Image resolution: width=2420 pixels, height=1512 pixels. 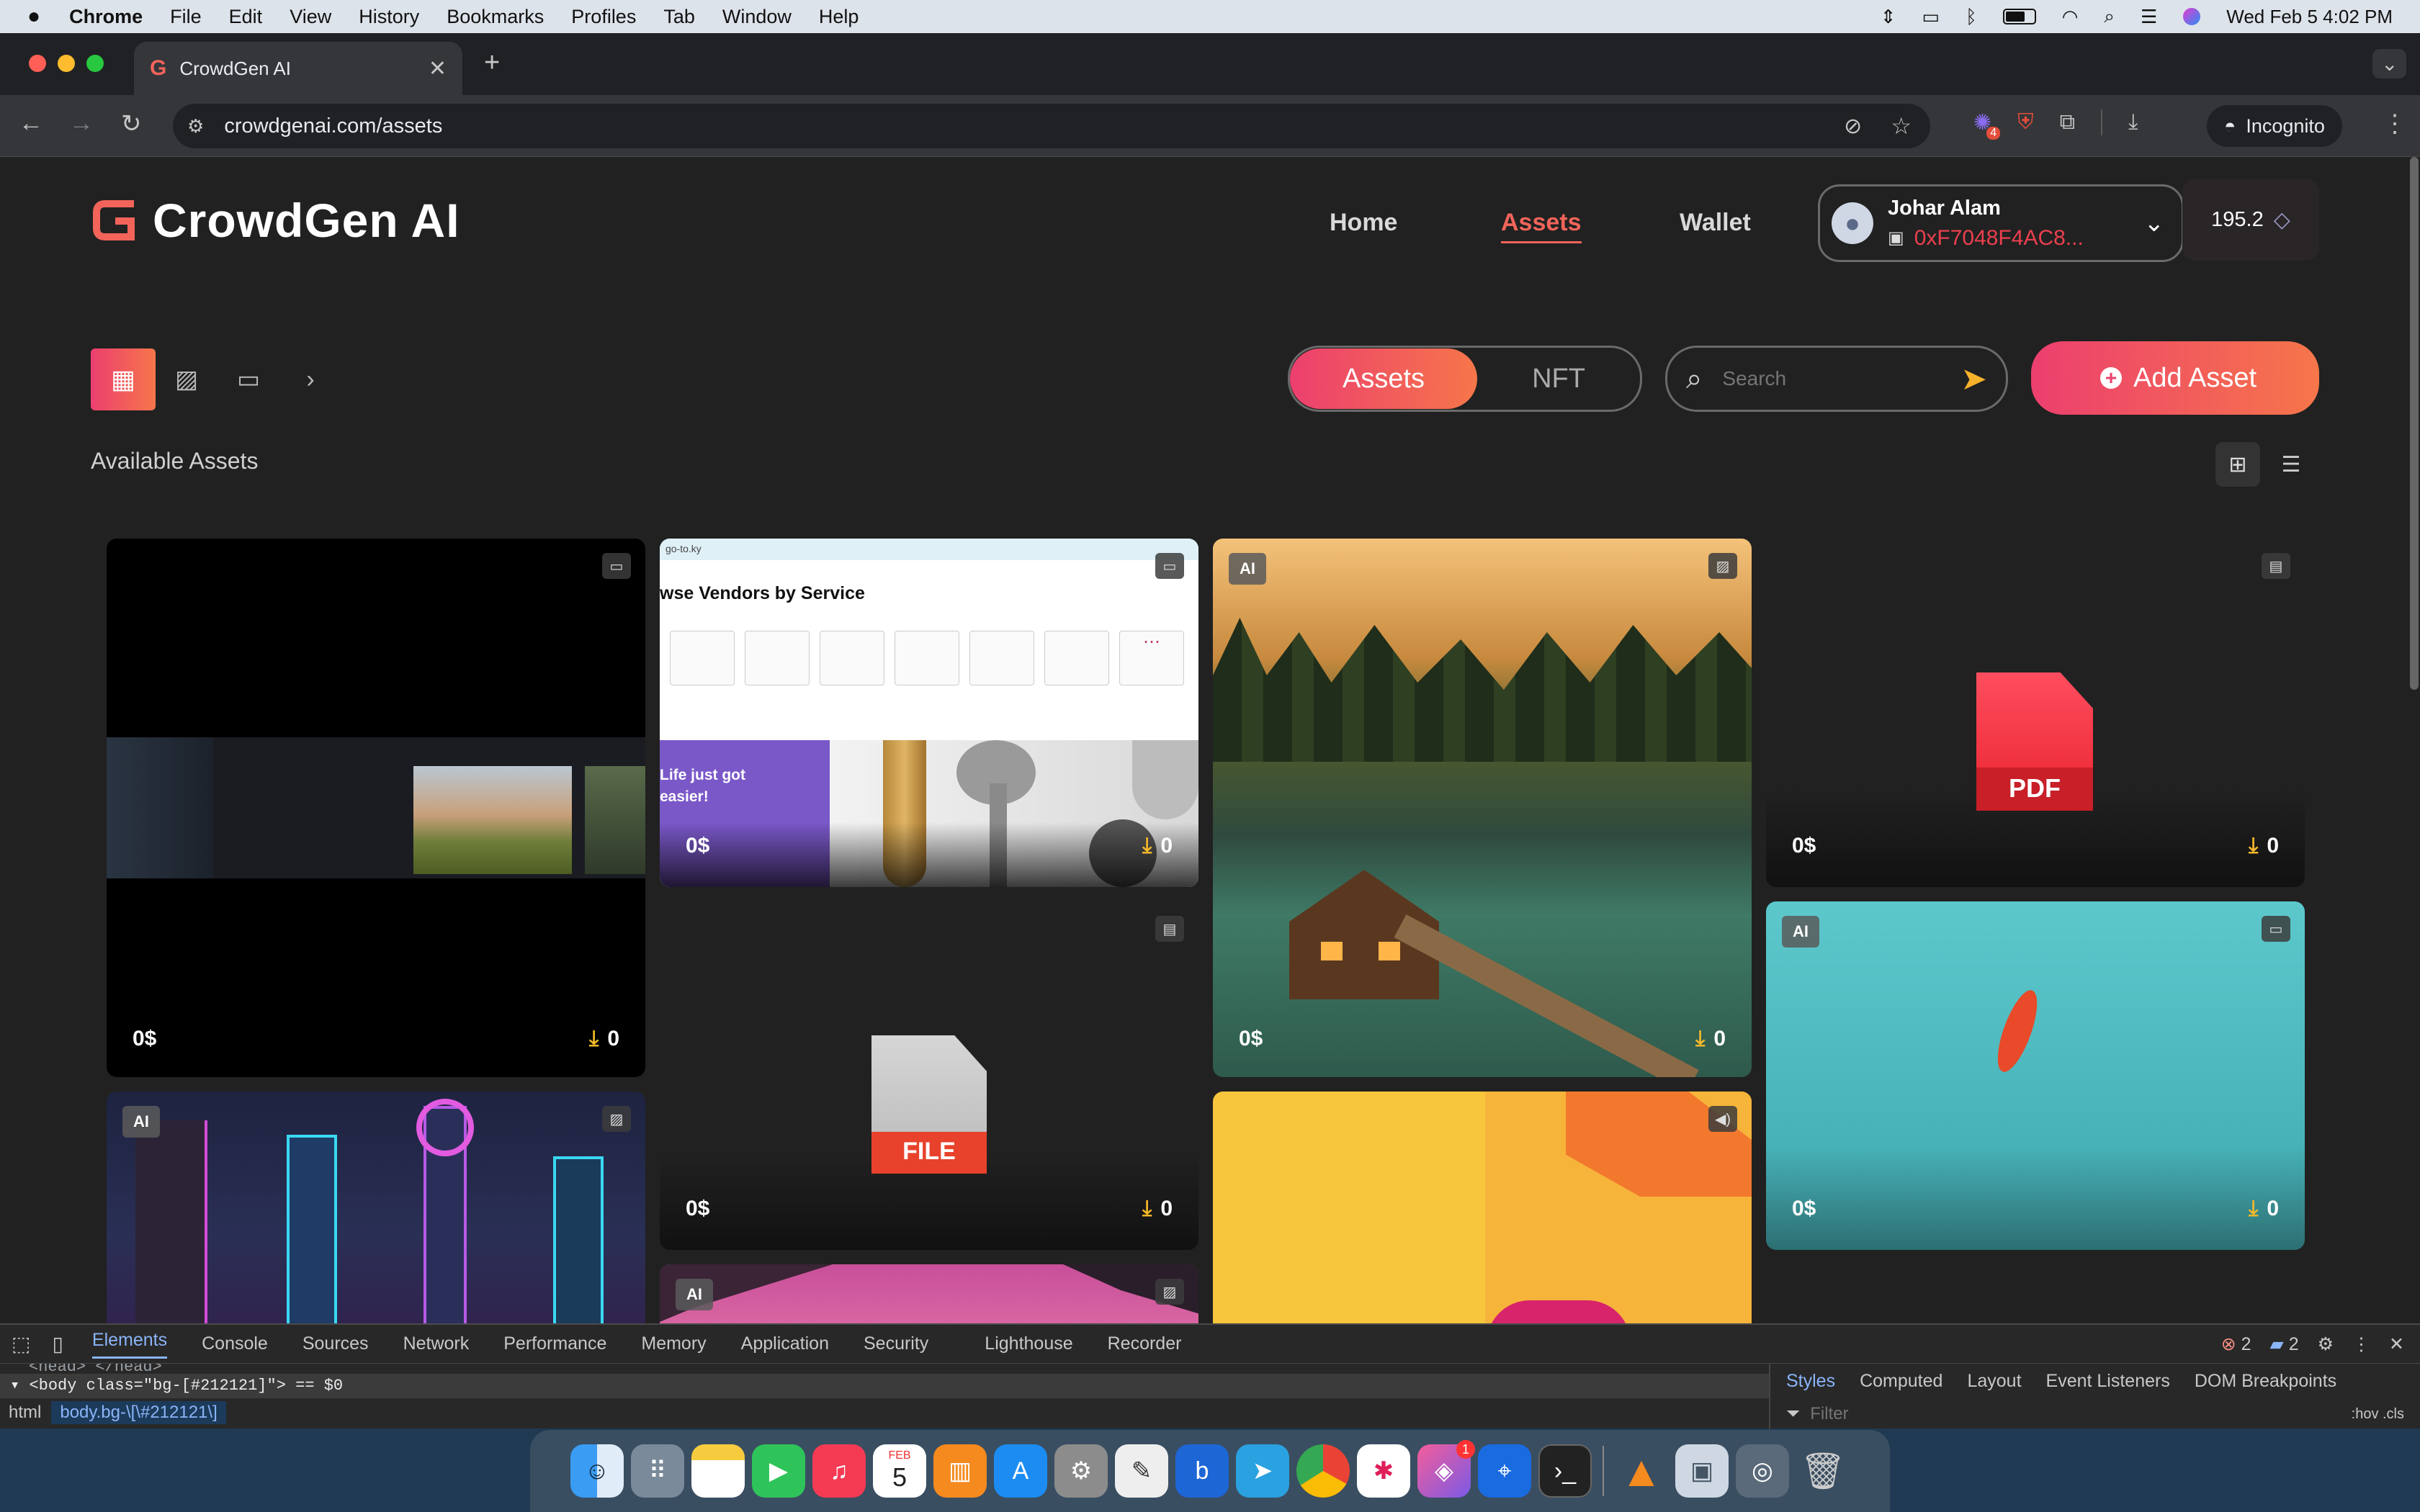 I want to click on devtools-tab-performance: Performance, so click(x=554, y=1343).